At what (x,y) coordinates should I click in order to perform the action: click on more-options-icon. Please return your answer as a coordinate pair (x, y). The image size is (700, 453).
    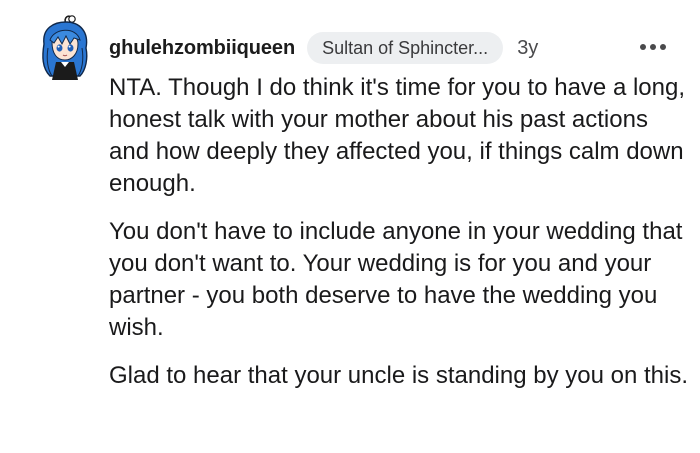
    Looking at the image, I should click on (653, 47).